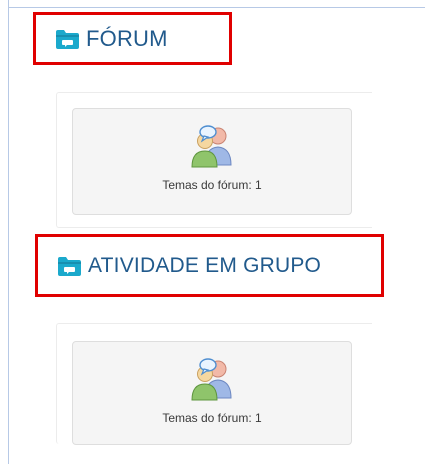 This screenshot has width=425, height=464. Describe the element at coordinates (8, 232) in the screenshot. I see `page-left-rule` at that location.